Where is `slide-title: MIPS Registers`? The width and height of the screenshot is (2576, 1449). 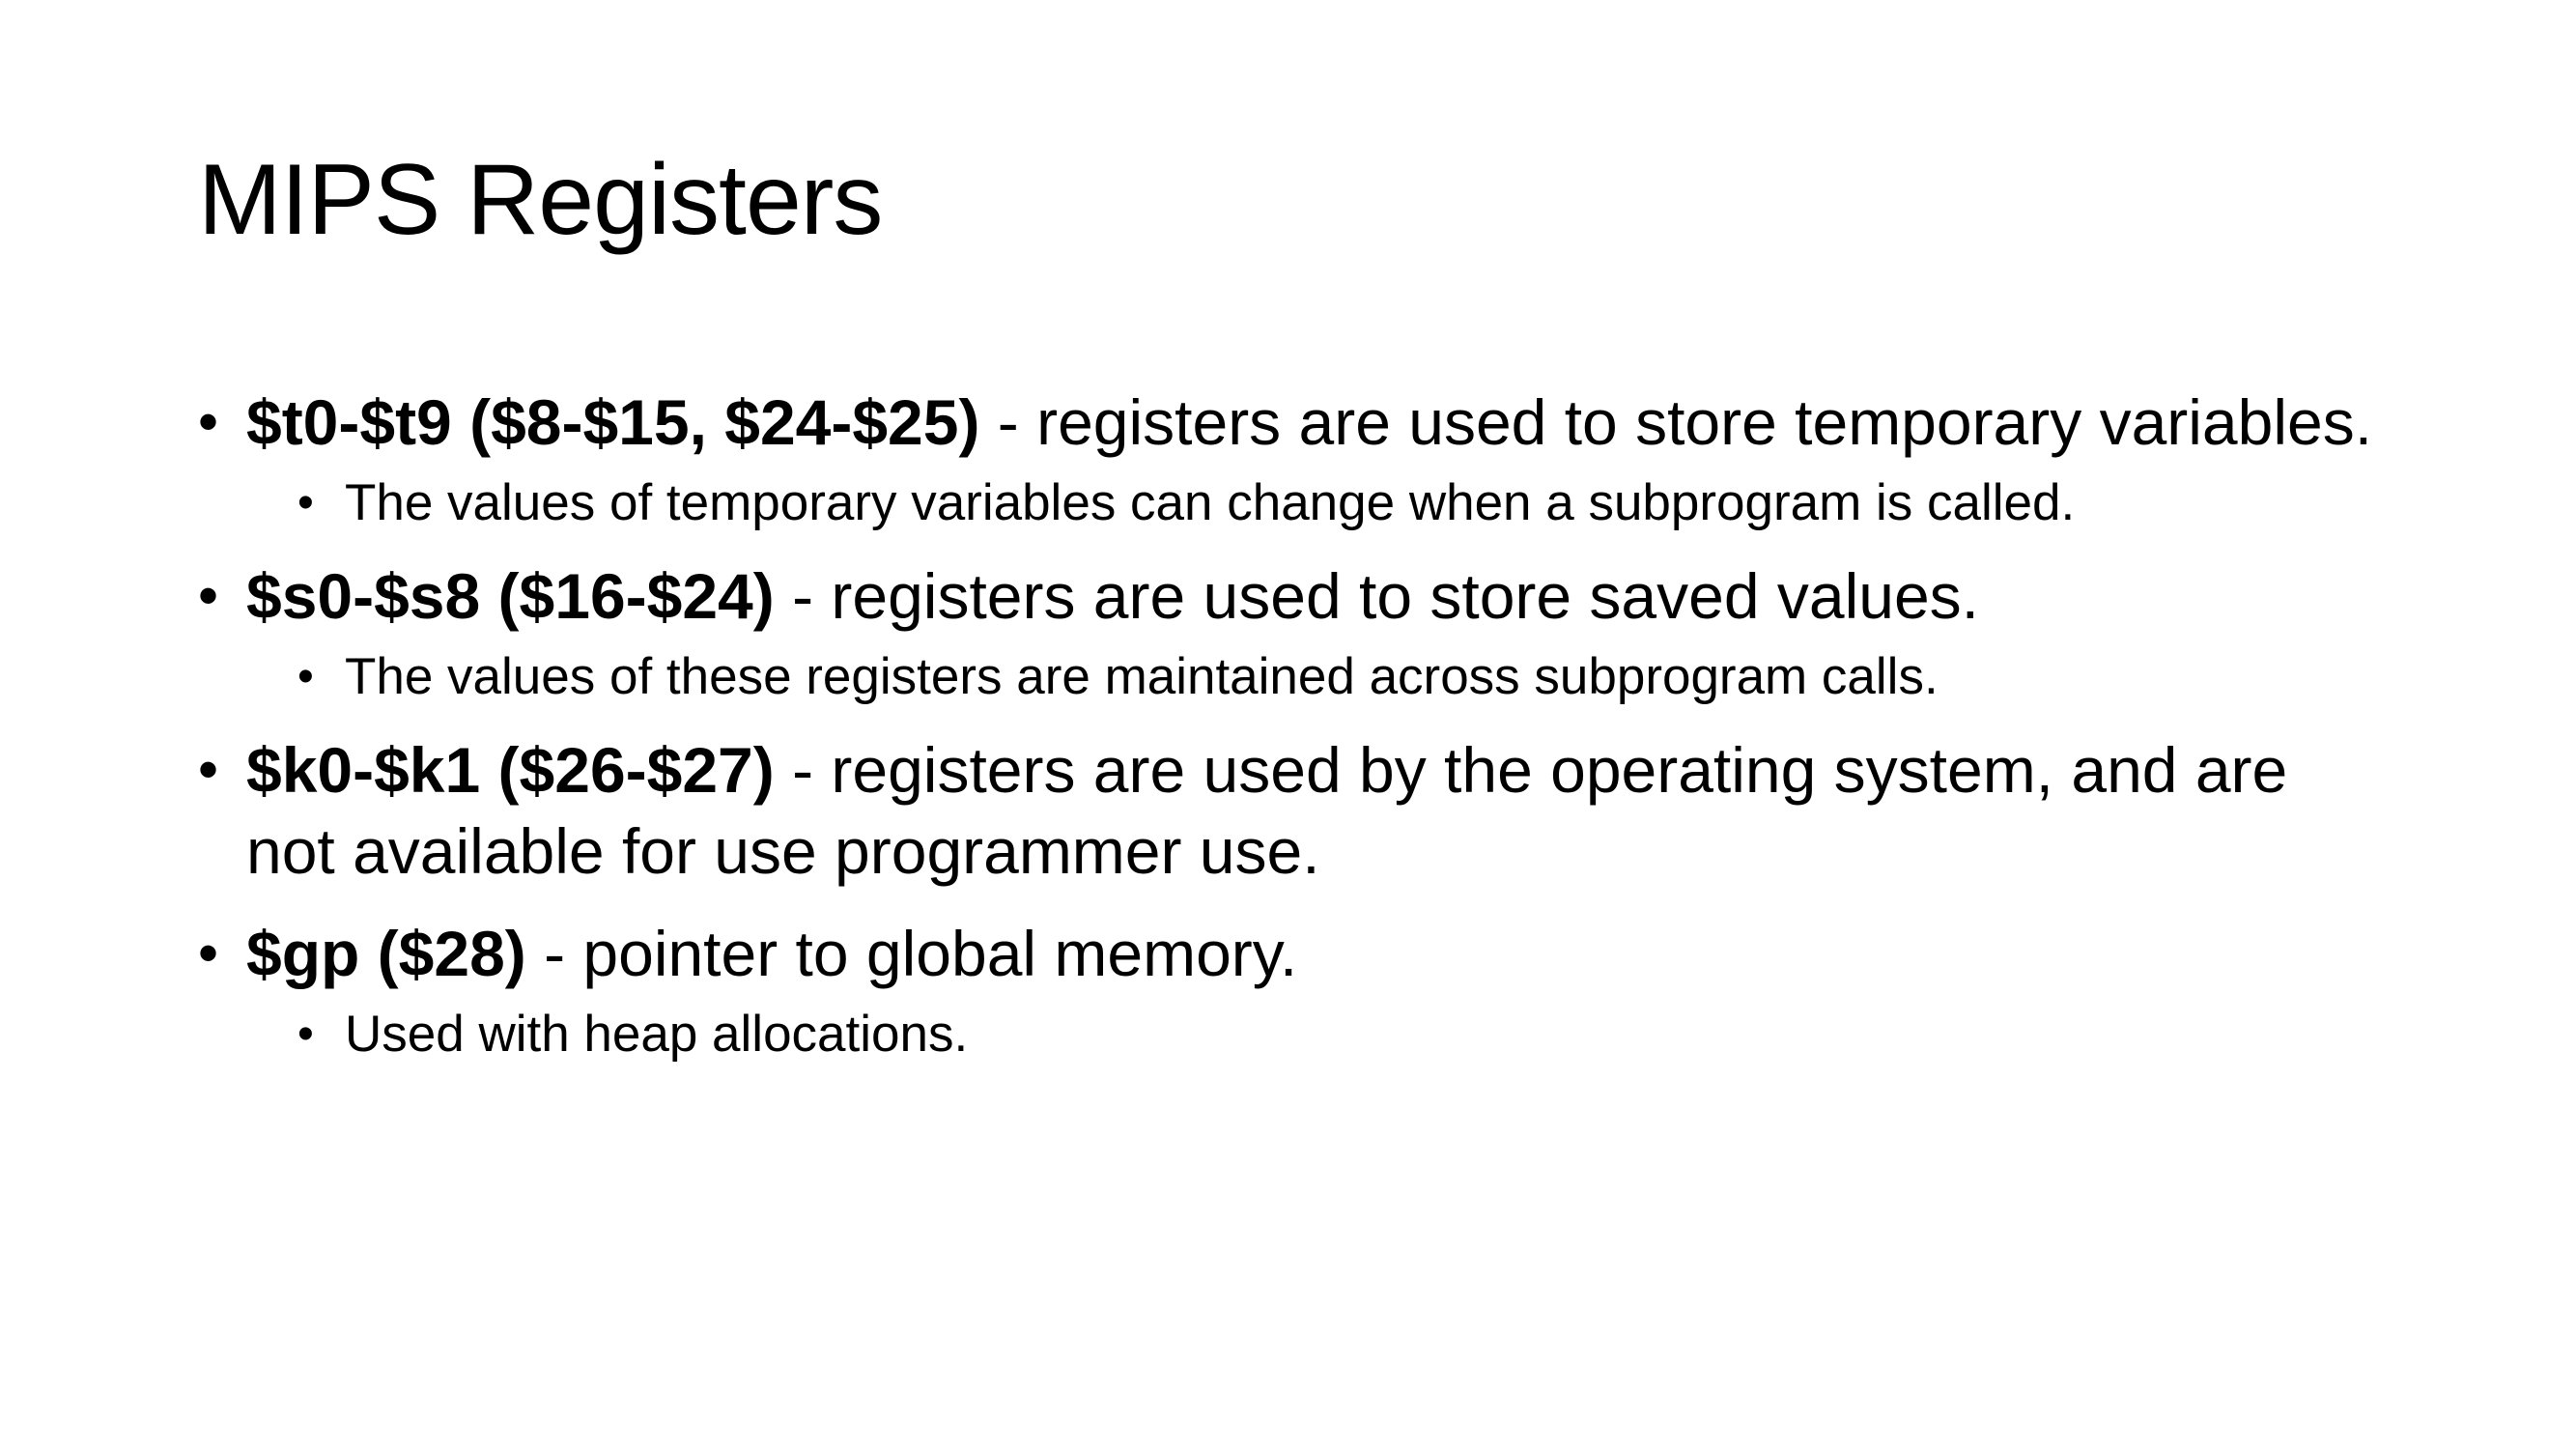 slide-title: MIPS Registers is located at coordinates (540, 200).